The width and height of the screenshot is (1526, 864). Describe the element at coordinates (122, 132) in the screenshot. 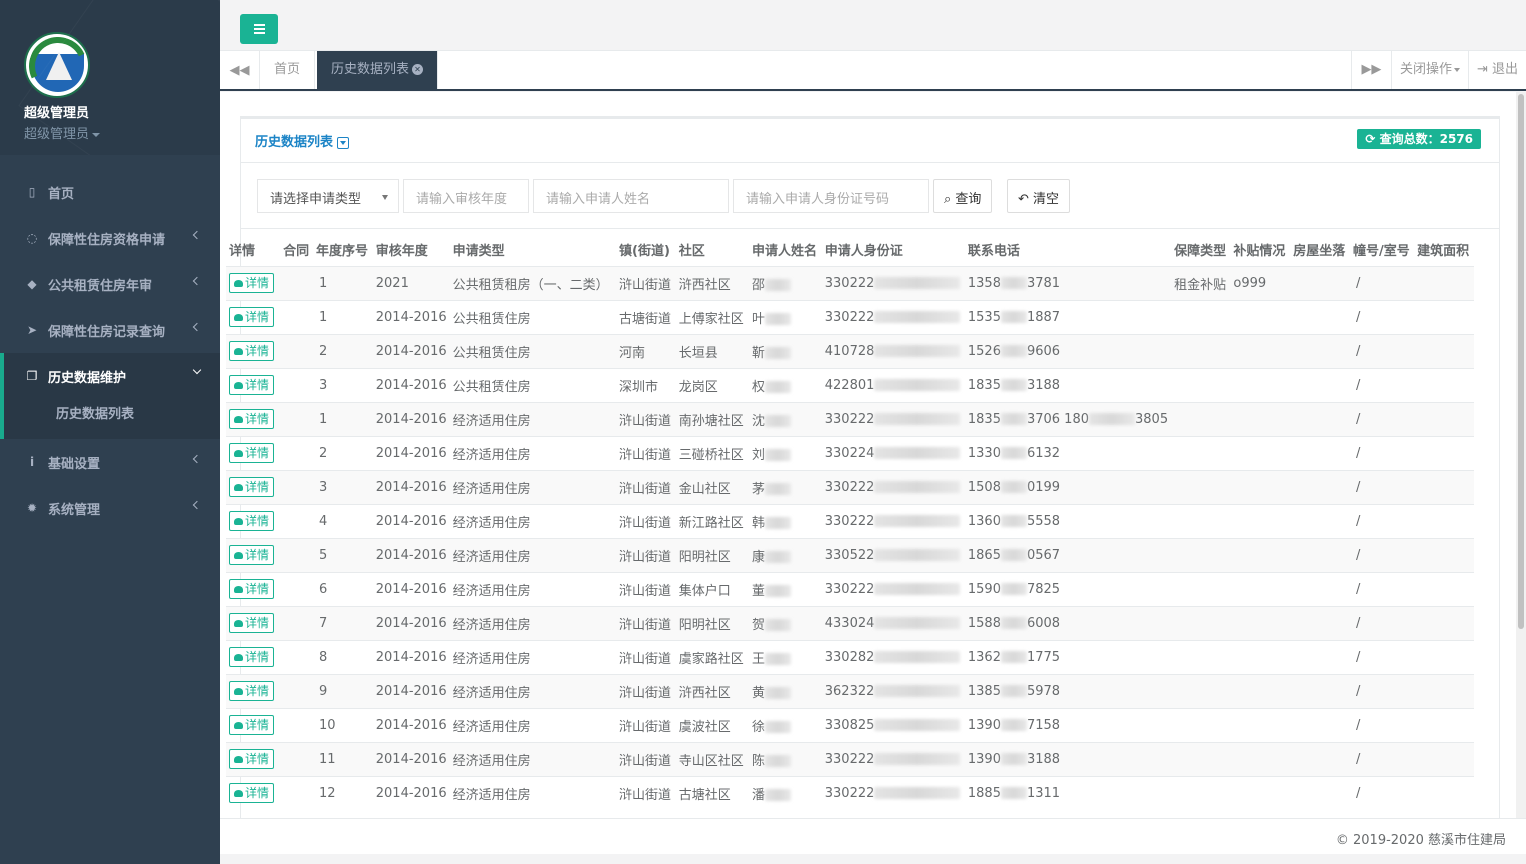

I see `profile-role-dropdown: 超级管理员` at that location.